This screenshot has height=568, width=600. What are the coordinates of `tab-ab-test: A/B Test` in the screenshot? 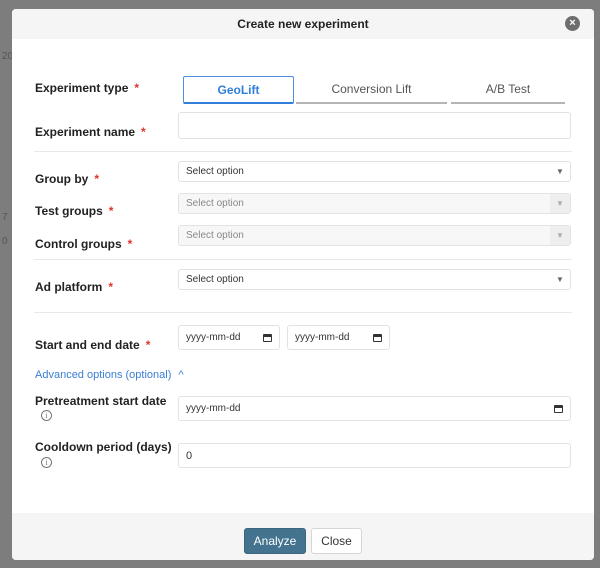 It's located at (508, 90).